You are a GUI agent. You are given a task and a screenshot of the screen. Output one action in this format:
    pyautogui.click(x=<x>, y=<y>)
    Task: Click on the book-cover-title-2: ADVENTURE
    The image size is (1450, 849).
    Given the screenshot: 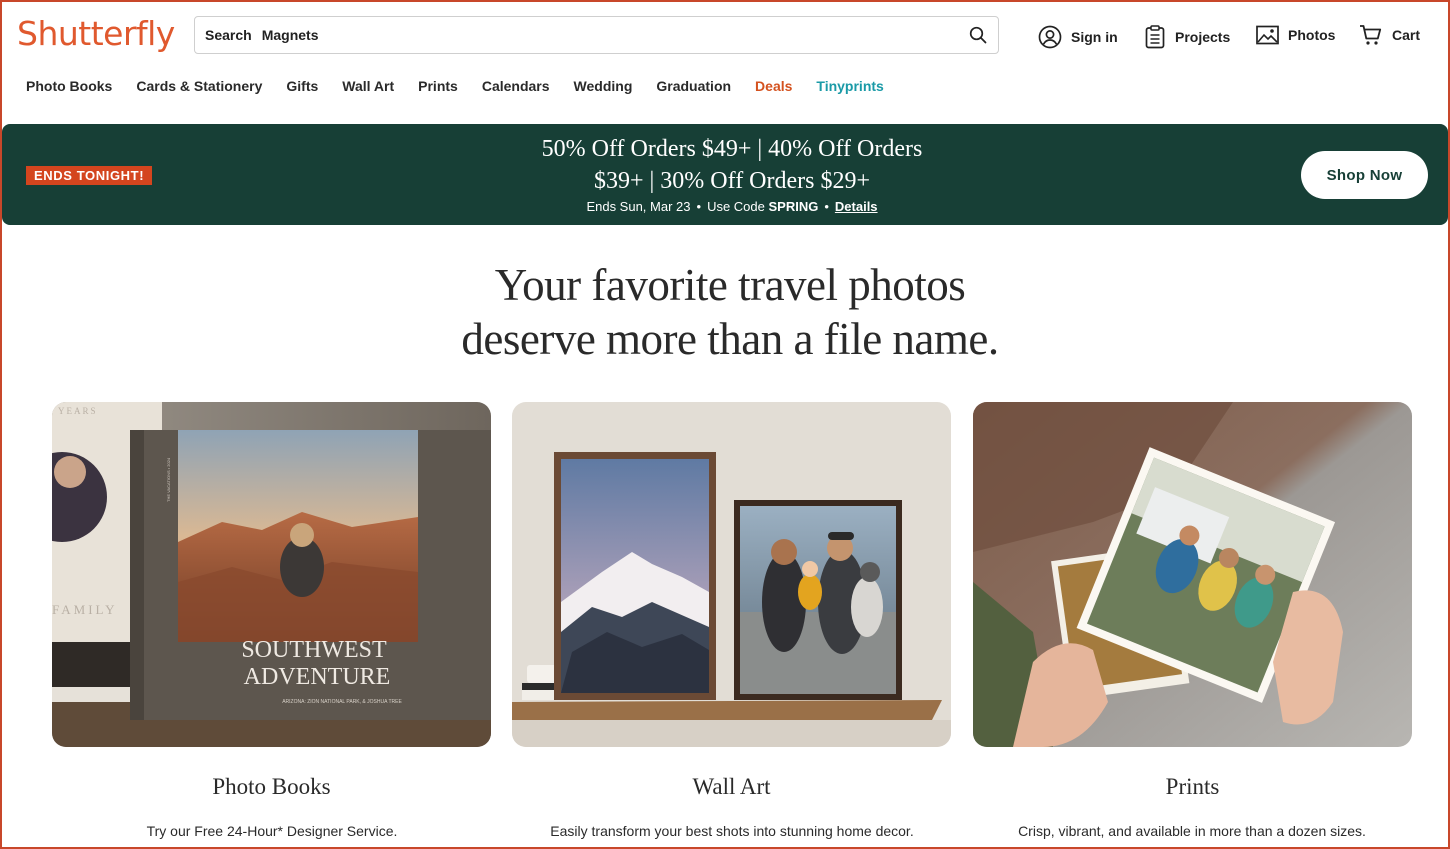 What is the action you would take?
    pyautogui.click(x=317, y=677)
    